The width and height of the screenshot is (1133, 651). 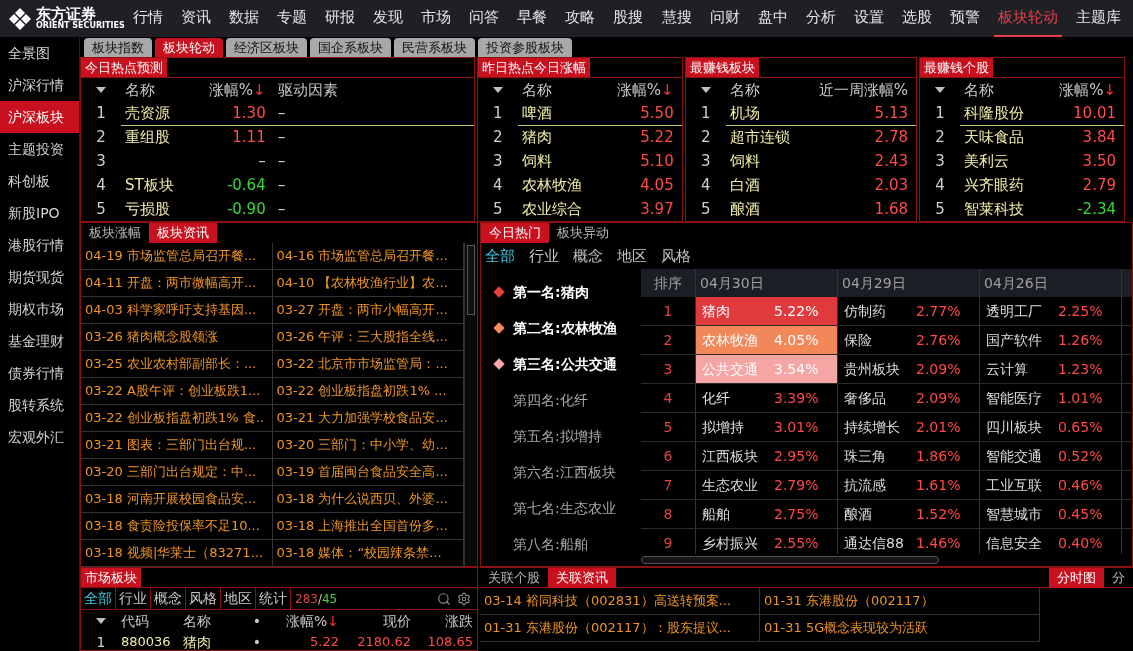 What do you see at coordinates (916, 18) in the screenshot?
I see `menu-item: 选股` at bounding box center [916, 18].